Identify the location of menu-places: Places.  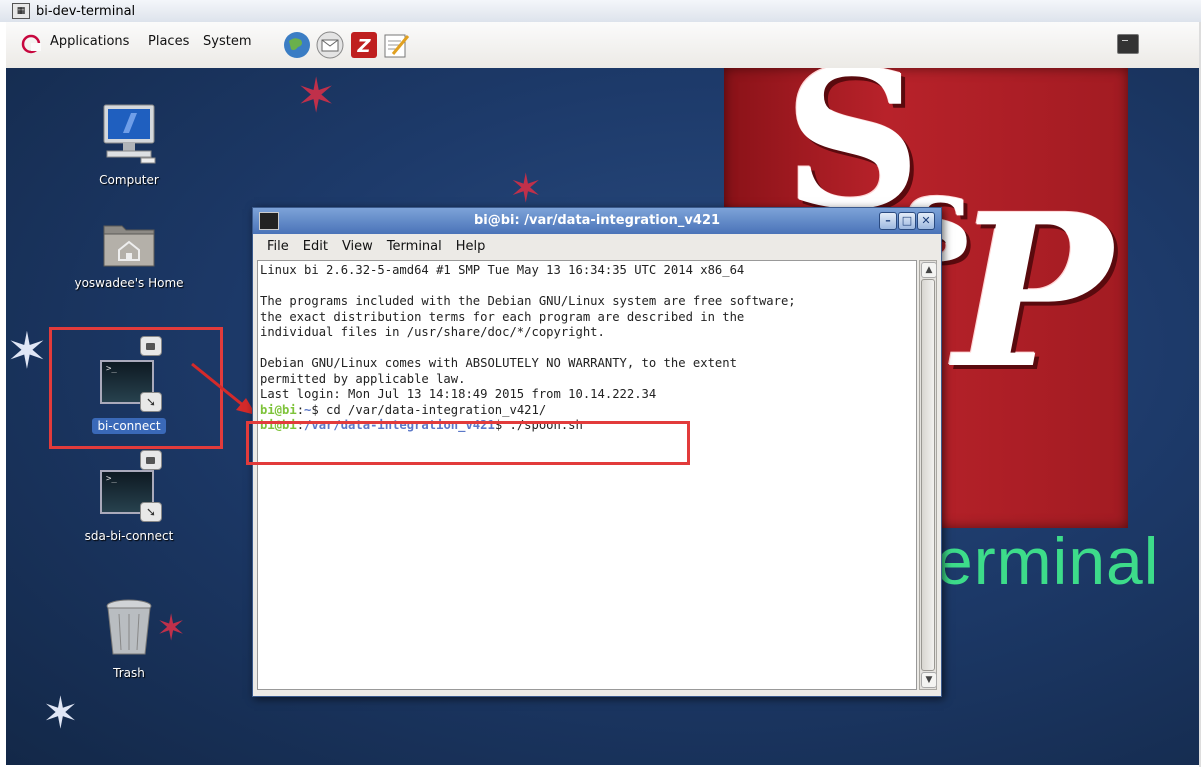
(168, 41).